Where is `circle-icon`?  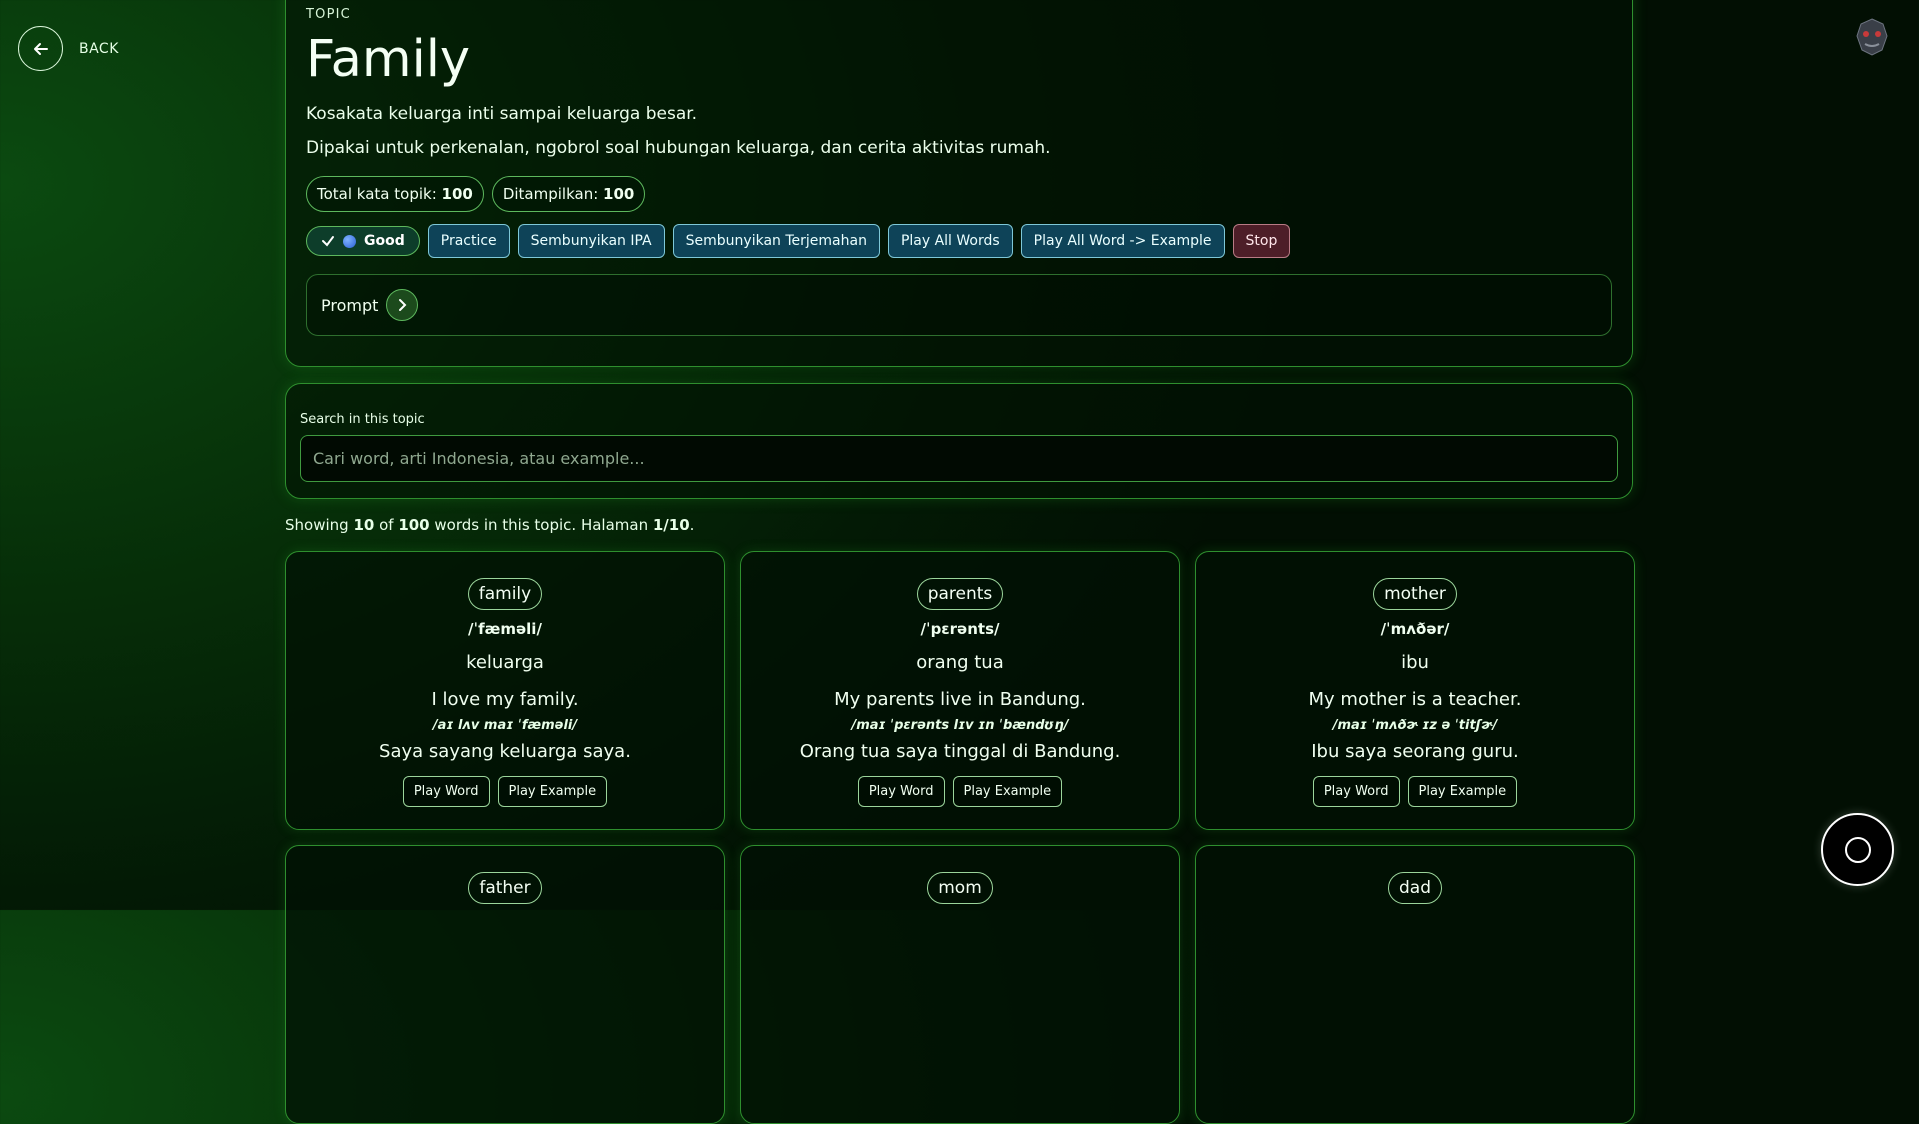 circle-icon is located at coordinates (1857, 849).